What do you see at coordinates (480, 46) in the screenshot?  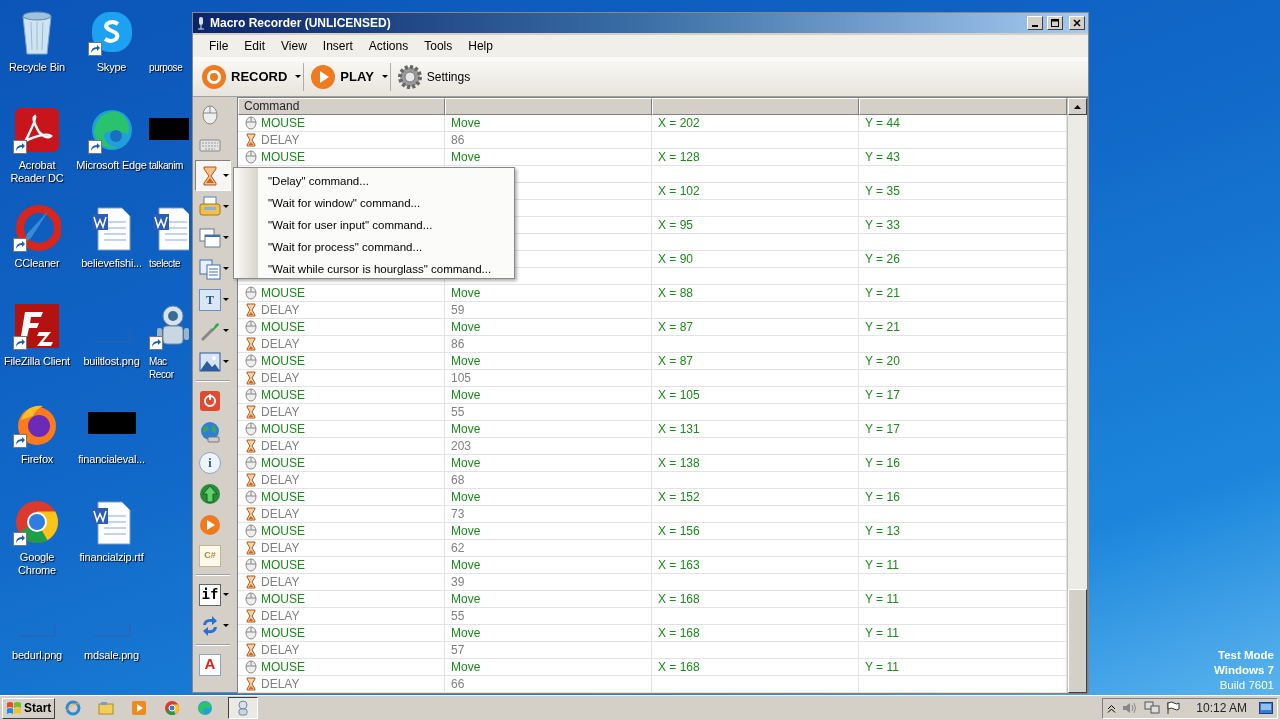 I see `menu-item: Help` at bounding box center [480, 46].